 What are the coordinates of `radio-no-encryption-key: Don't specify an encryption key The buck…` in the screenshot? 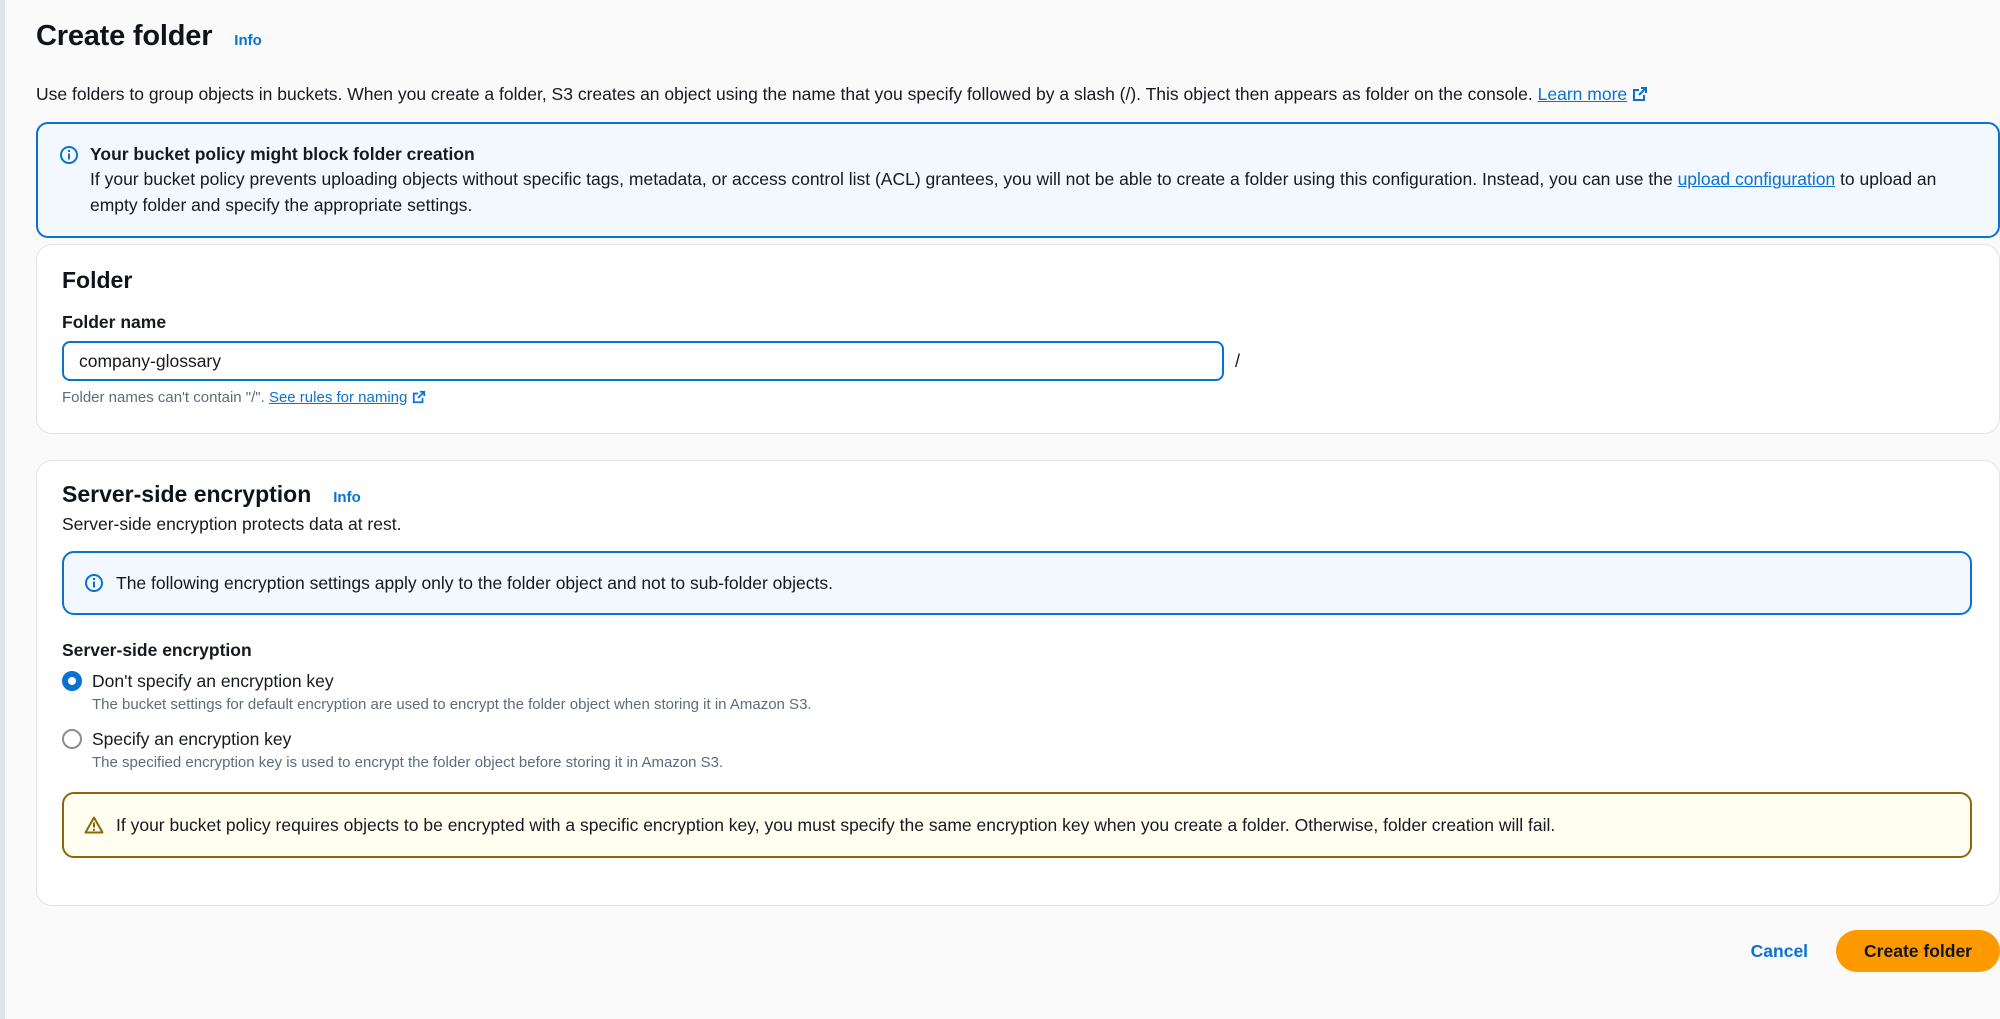 It's located at (1018, 691).